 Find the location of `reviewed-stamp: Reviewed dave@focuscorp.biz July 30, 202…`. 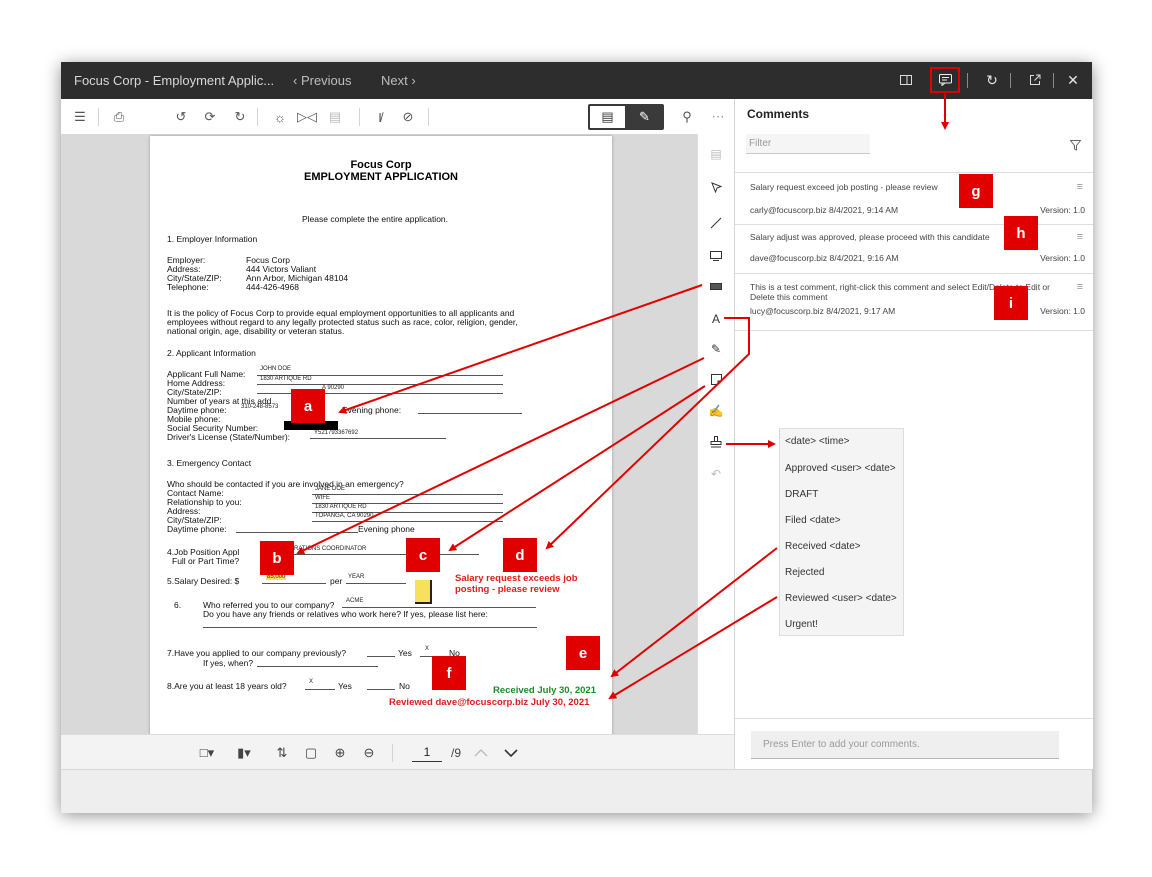

reviewed-stamp: Reviewed dave@focuscorp.biz July 30, 202… is located at coordinates (489, 702).